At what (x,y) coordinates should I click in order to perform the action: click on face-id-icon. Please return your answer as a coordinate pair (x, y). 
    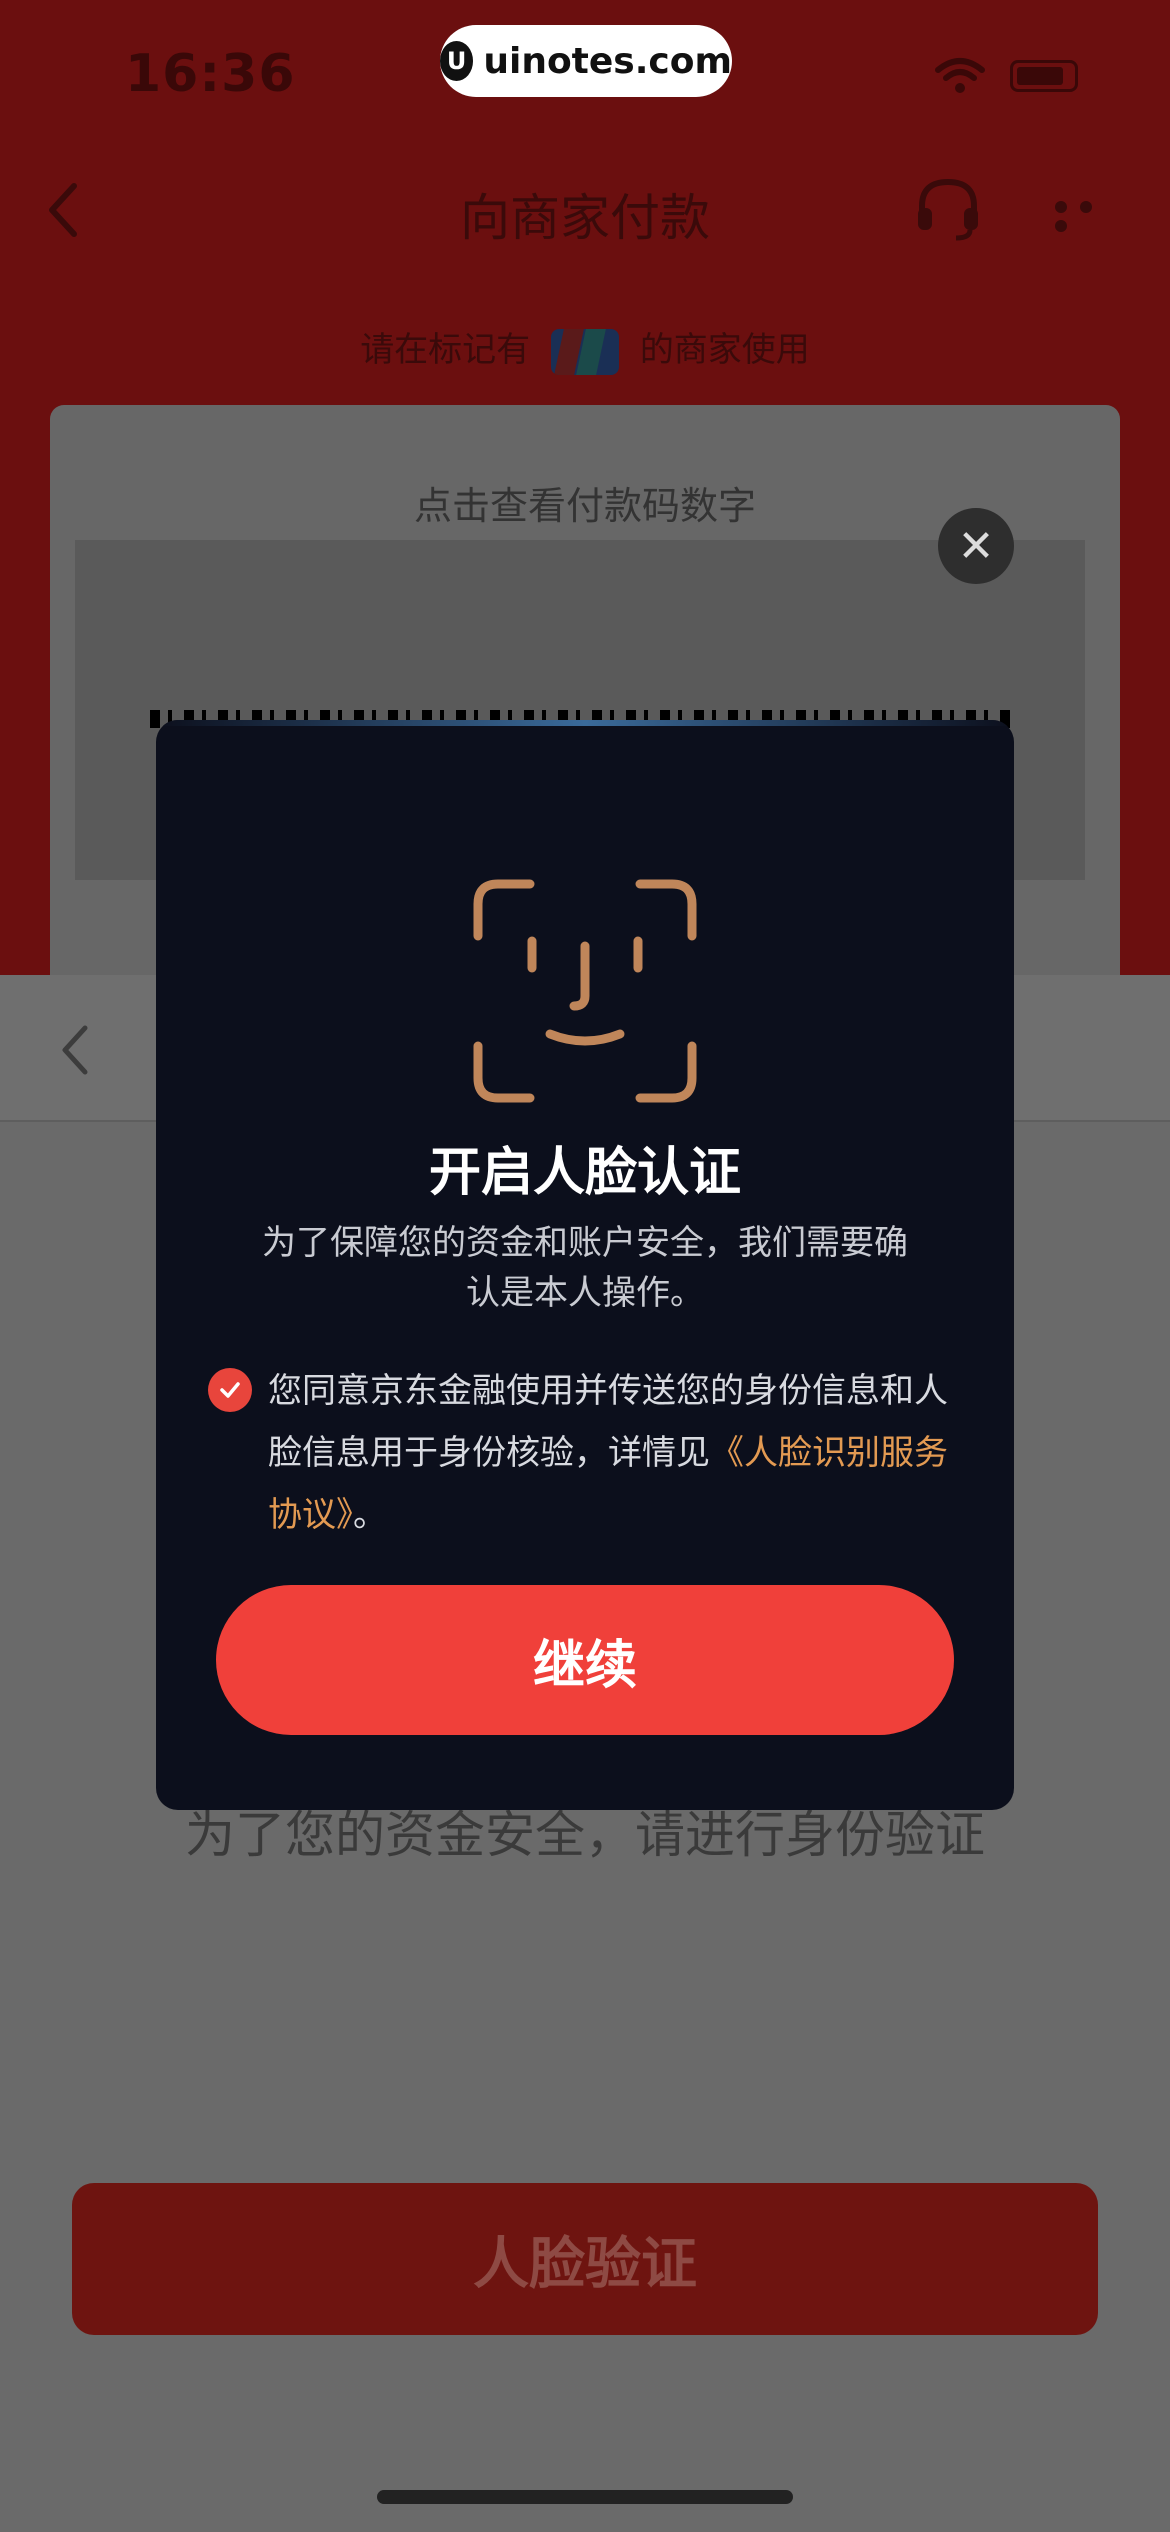
    Looking at the image, I should click on (585, 991).